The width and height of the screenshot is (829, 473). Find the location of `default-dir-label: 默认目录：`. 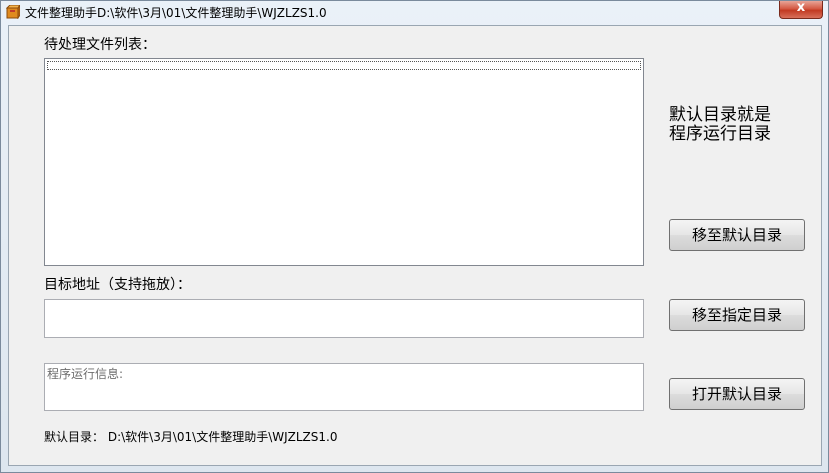

default-dir-label: 默认目录： is located at coordinates (74, 437).